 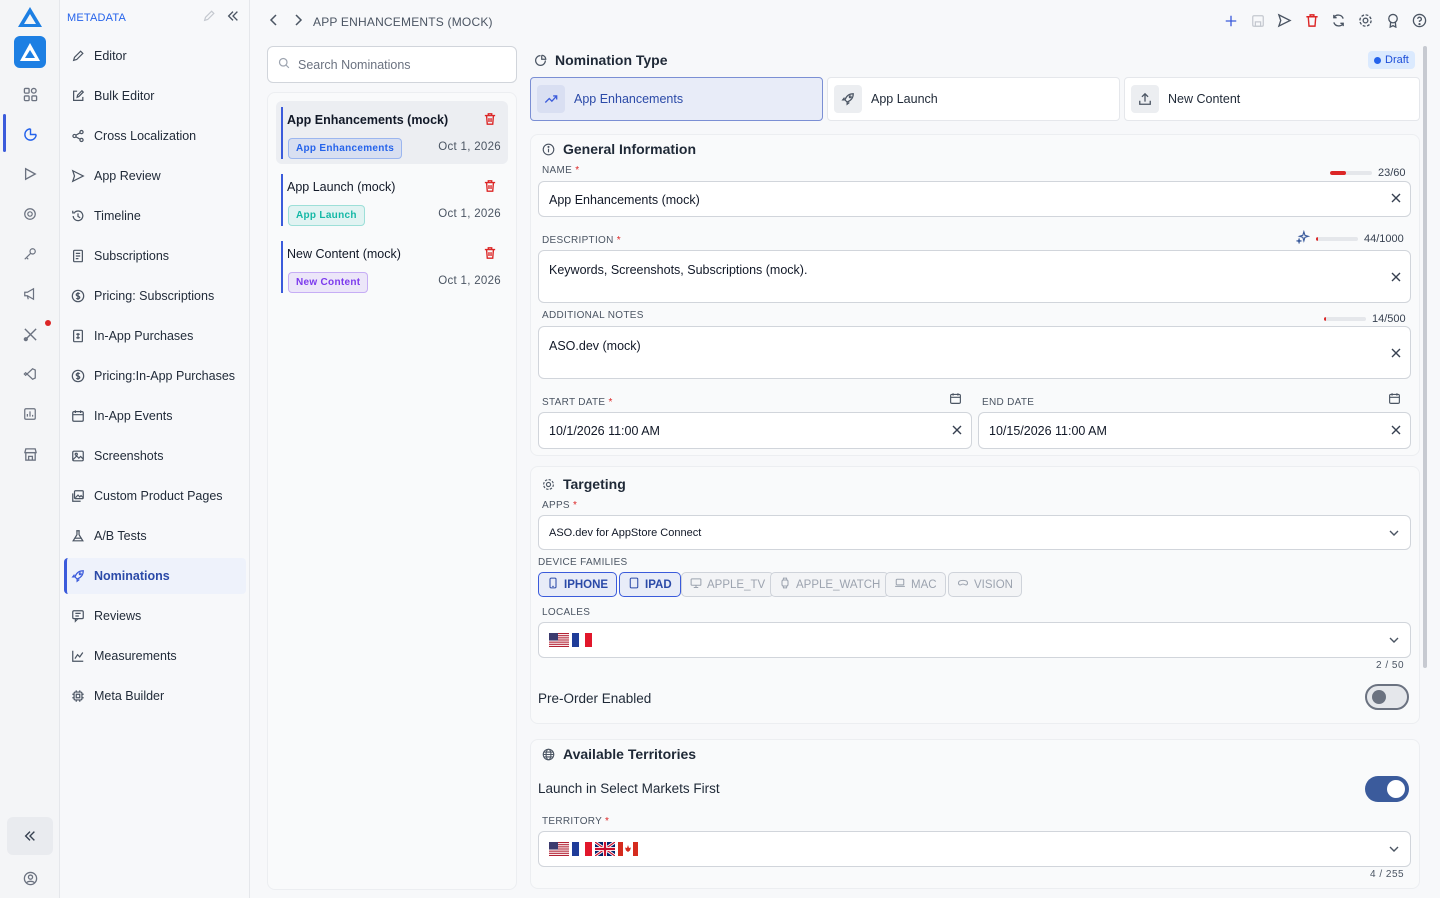 I want to click on sidebar-item-custom-product-pages: Custom Product Pages, so click(x=155, y=496).